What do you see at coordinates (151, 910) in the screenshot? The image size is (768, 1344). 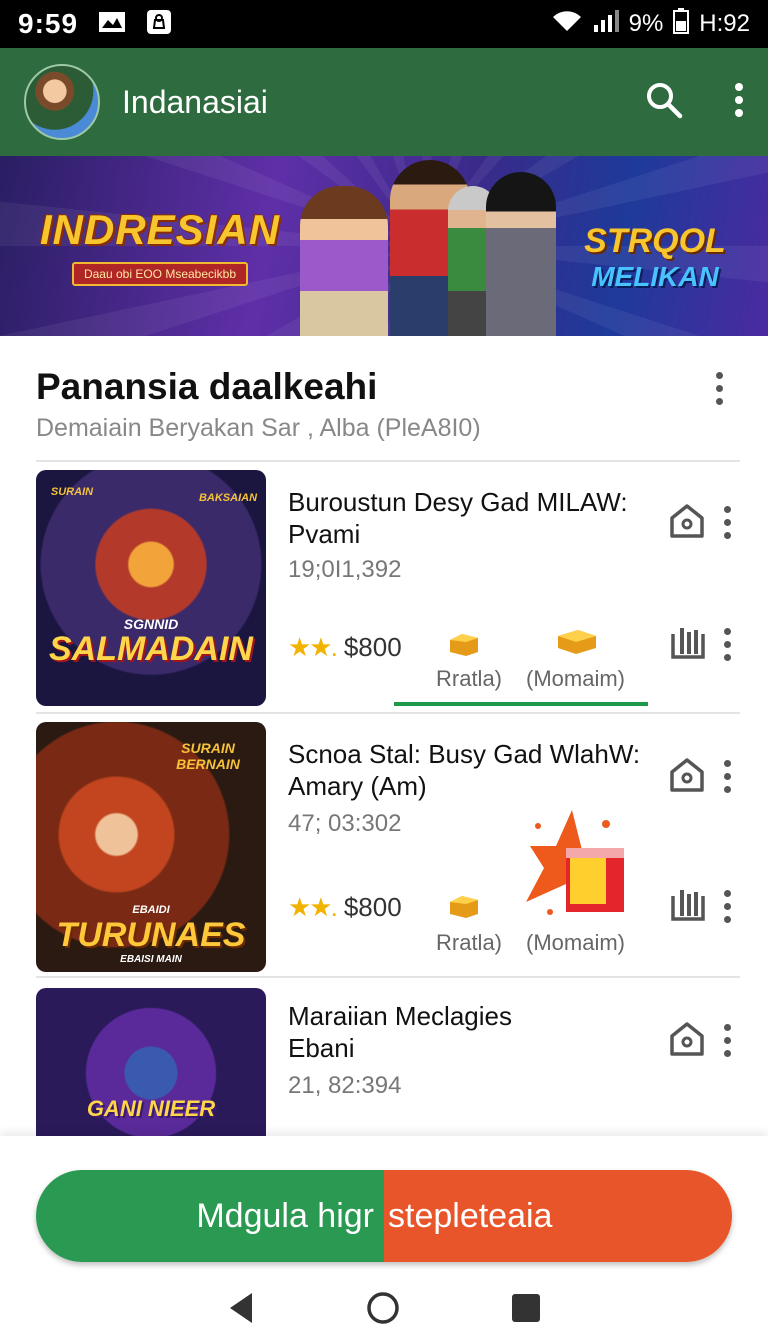 I see `thumb-badge: EBAIDI` at bounding box center [151, 910].